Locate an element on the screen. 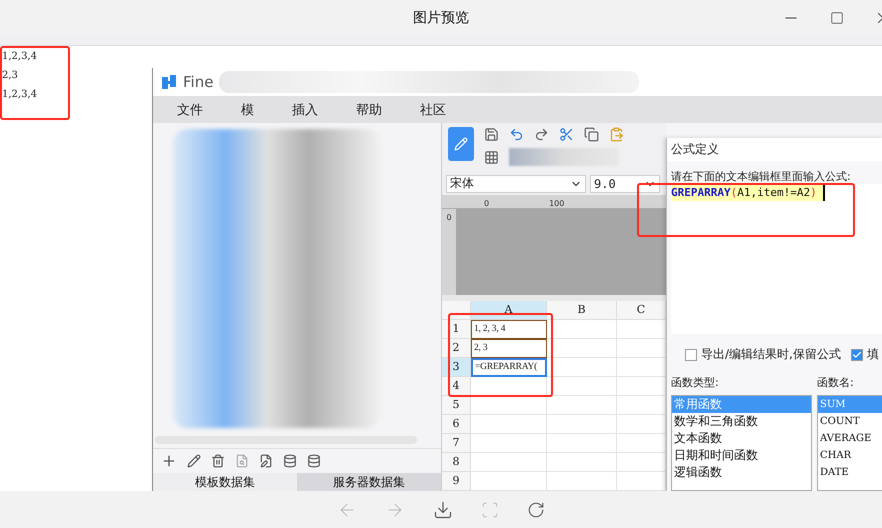  list-label: 函数名: is located at coordinates (836, 382).